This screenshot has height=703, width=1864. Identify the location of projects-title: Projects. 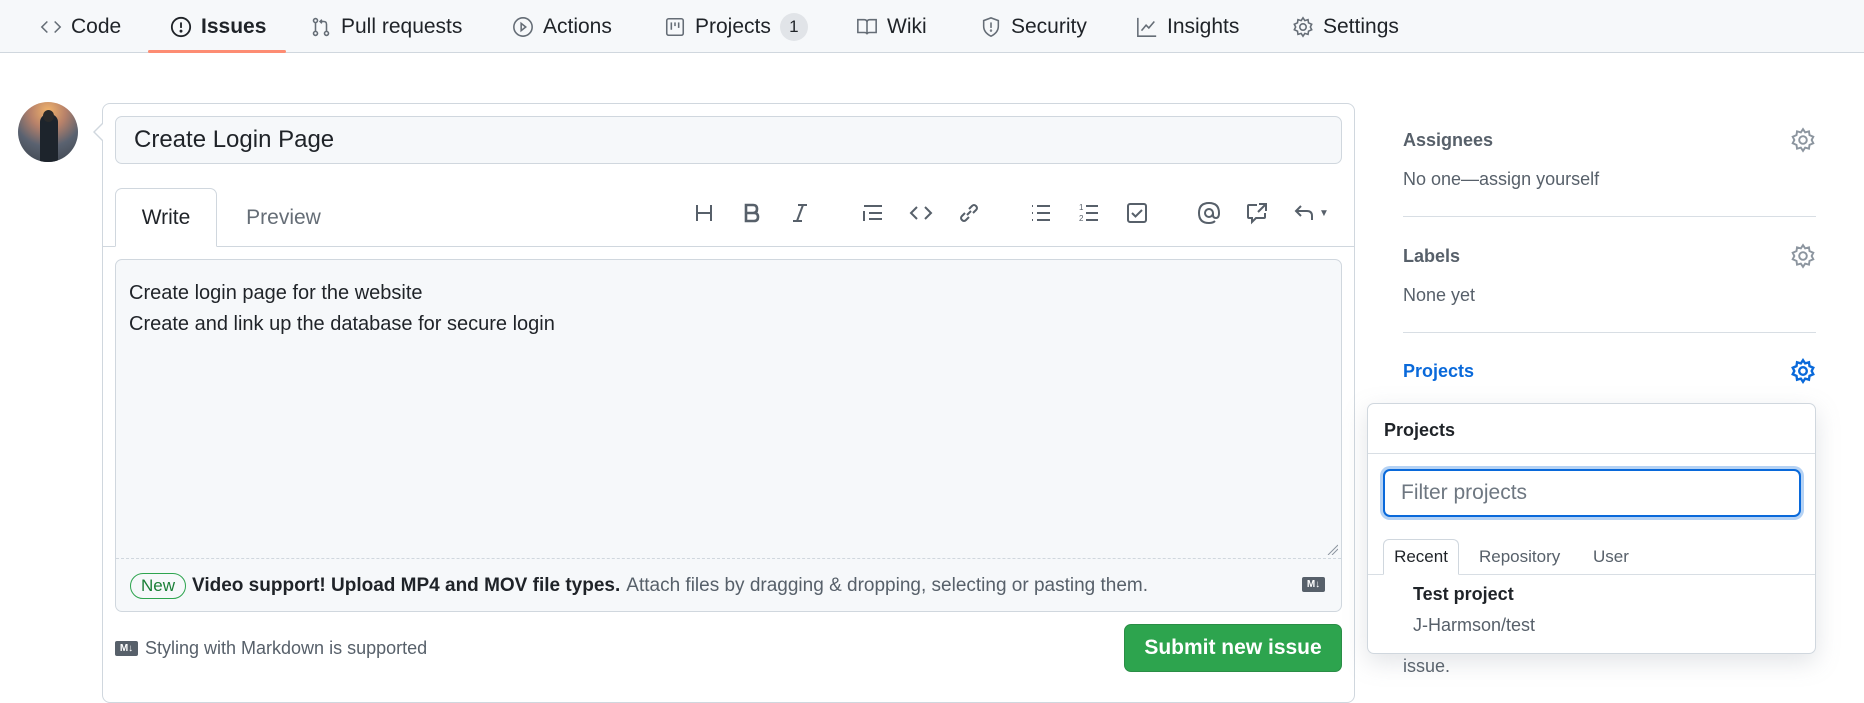
(1609, 371).